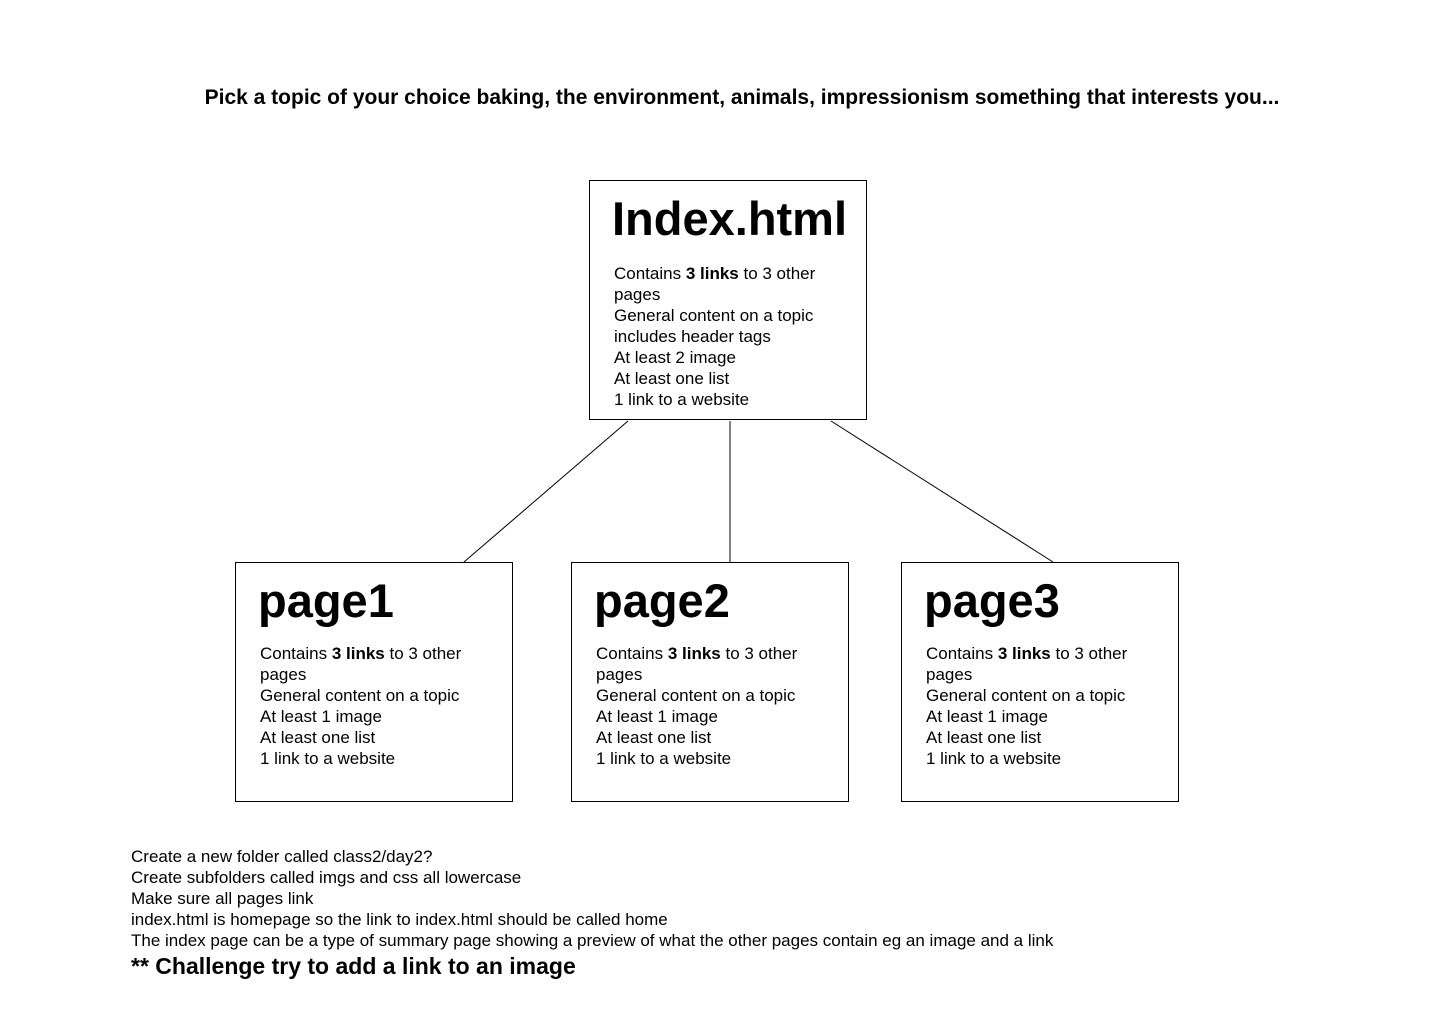  I want to click on page1-card-content-requirement: General content on a topic, so click(360, 695).